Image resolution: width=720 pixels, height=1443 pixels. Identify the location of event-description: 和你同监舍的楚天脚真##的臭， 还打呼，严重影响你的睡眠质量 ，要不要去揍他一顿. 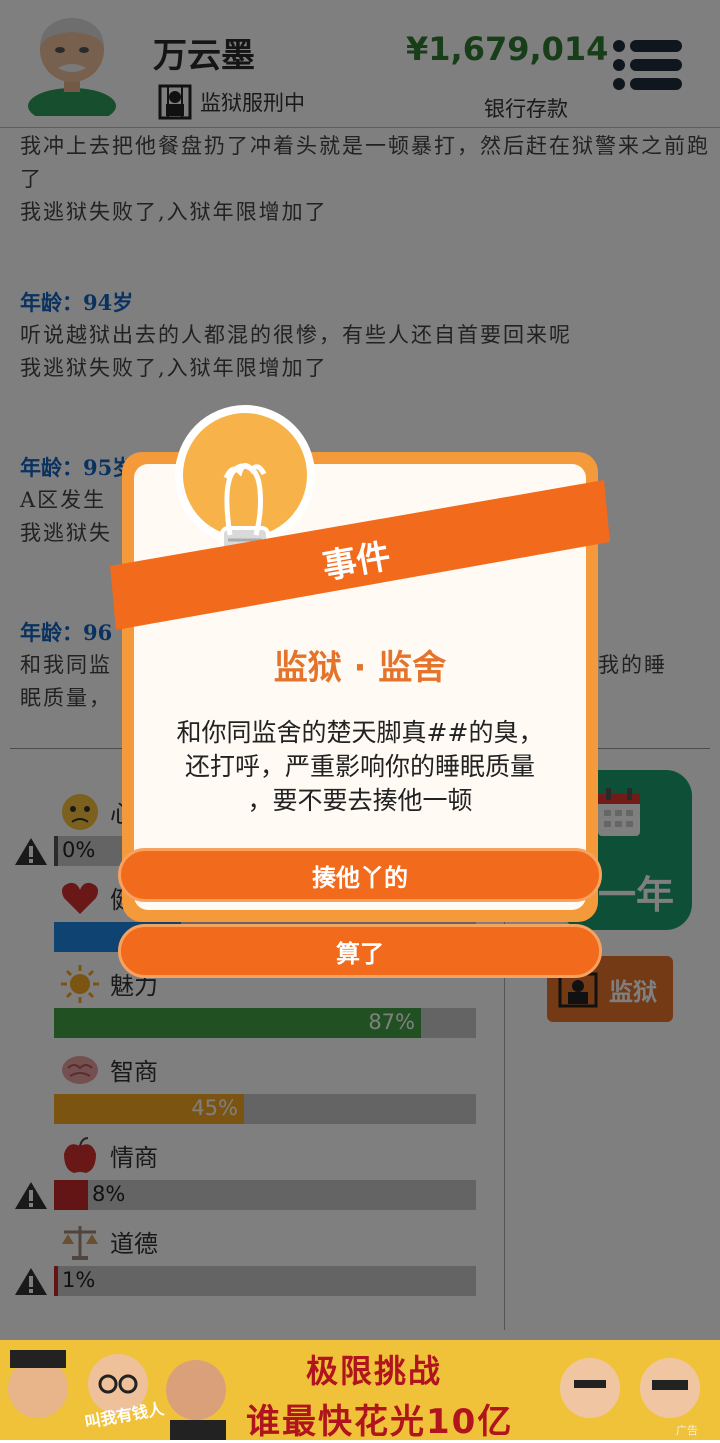
(360, 767).